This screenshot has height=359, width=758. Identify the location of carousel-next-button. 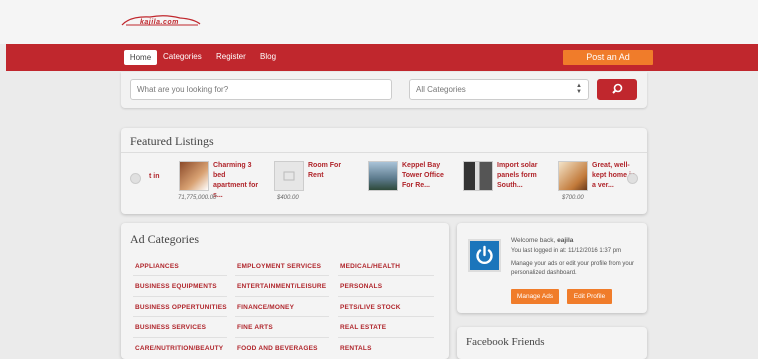
(632, 178).